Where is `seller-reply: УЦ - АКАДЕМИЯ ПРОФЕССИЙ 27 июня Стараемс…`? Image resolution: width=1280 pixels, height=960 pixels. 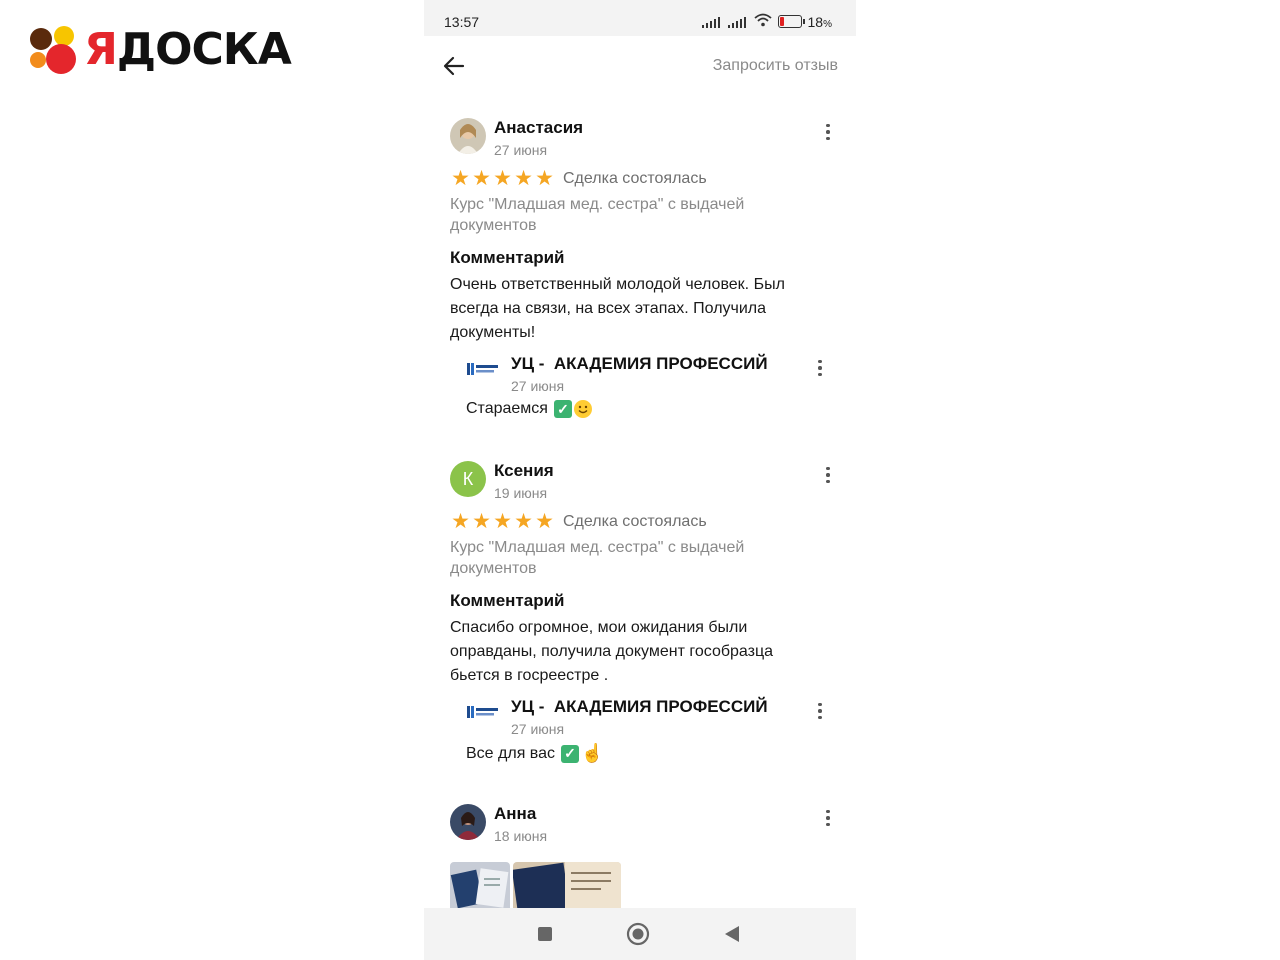
seller-reply: УЦ - АКАДЕМИЯ ПРОФЕССИЙ 27 июня Стараемс… is located at coordinates (646, 390).